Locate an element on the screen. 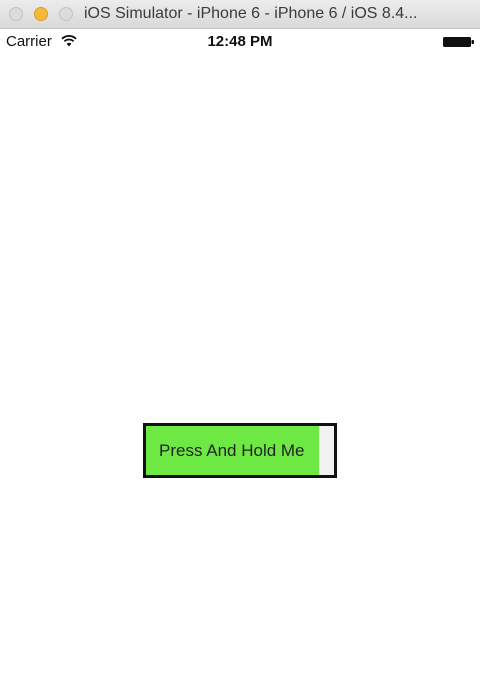  close-window-button is located at coordinates (16, 14).